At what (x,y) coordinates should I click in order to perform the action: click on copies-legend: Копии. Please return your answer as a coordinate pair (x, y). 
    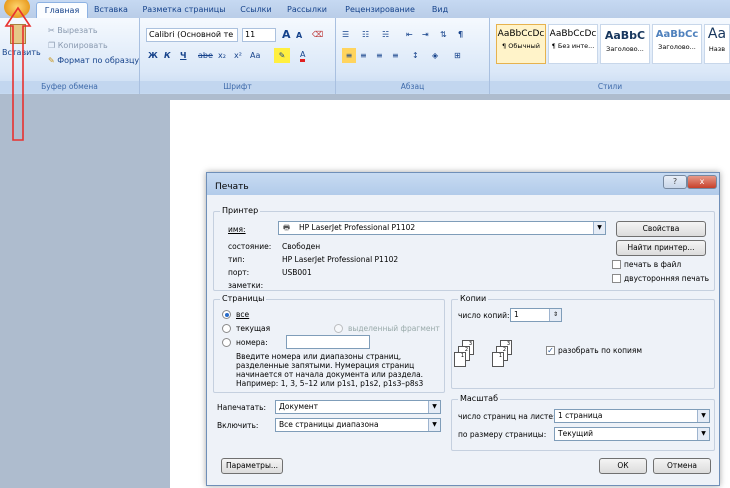
    Looking at the image, I should click on (473, 298).